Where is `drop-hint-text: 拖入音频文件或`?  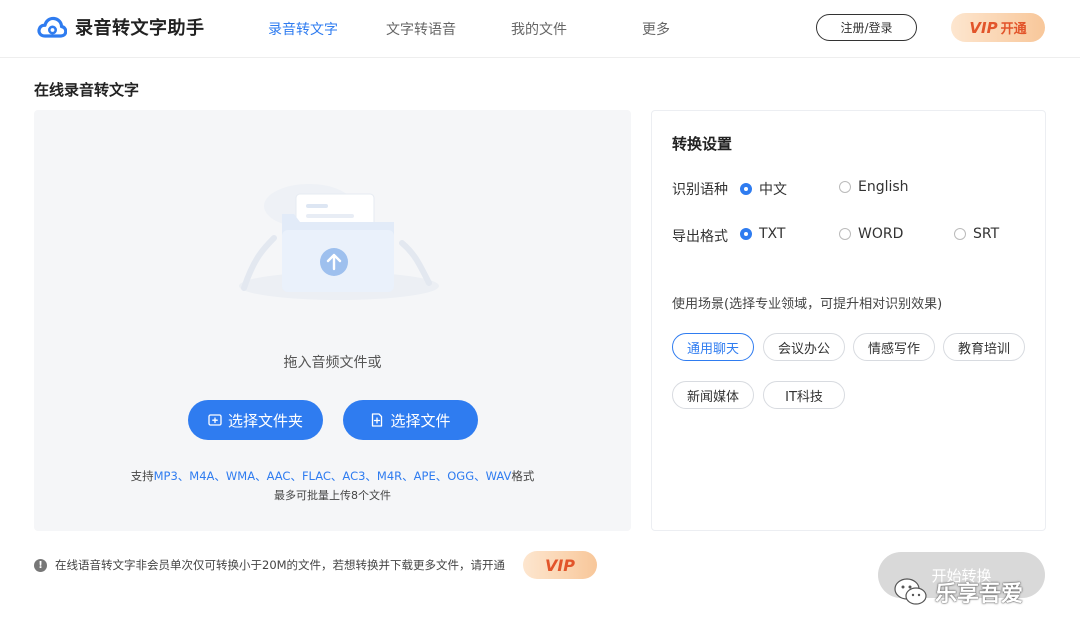
drop-hint-text: 拖入音频文件或 is located at coordinates (332, 363).